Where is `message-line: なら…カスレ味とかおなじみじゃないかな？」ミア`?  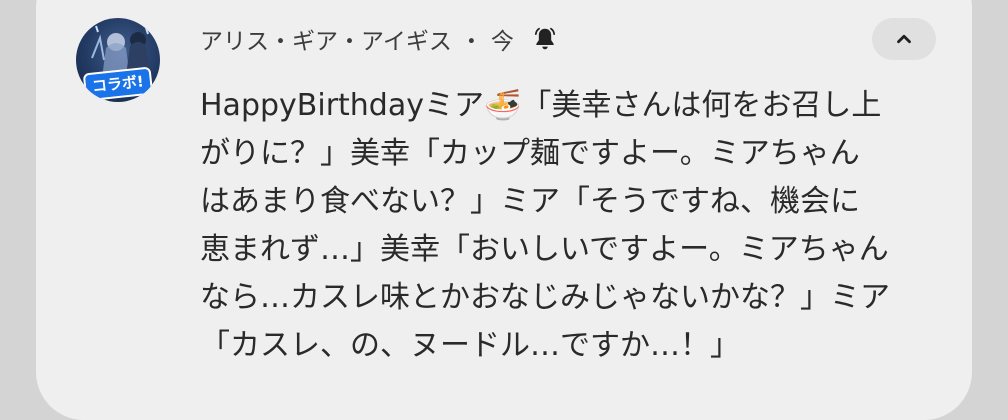 message-line: なら…カスレ味とかおなじみじゃないかな？」ミア is located at coordinates (545, 297).